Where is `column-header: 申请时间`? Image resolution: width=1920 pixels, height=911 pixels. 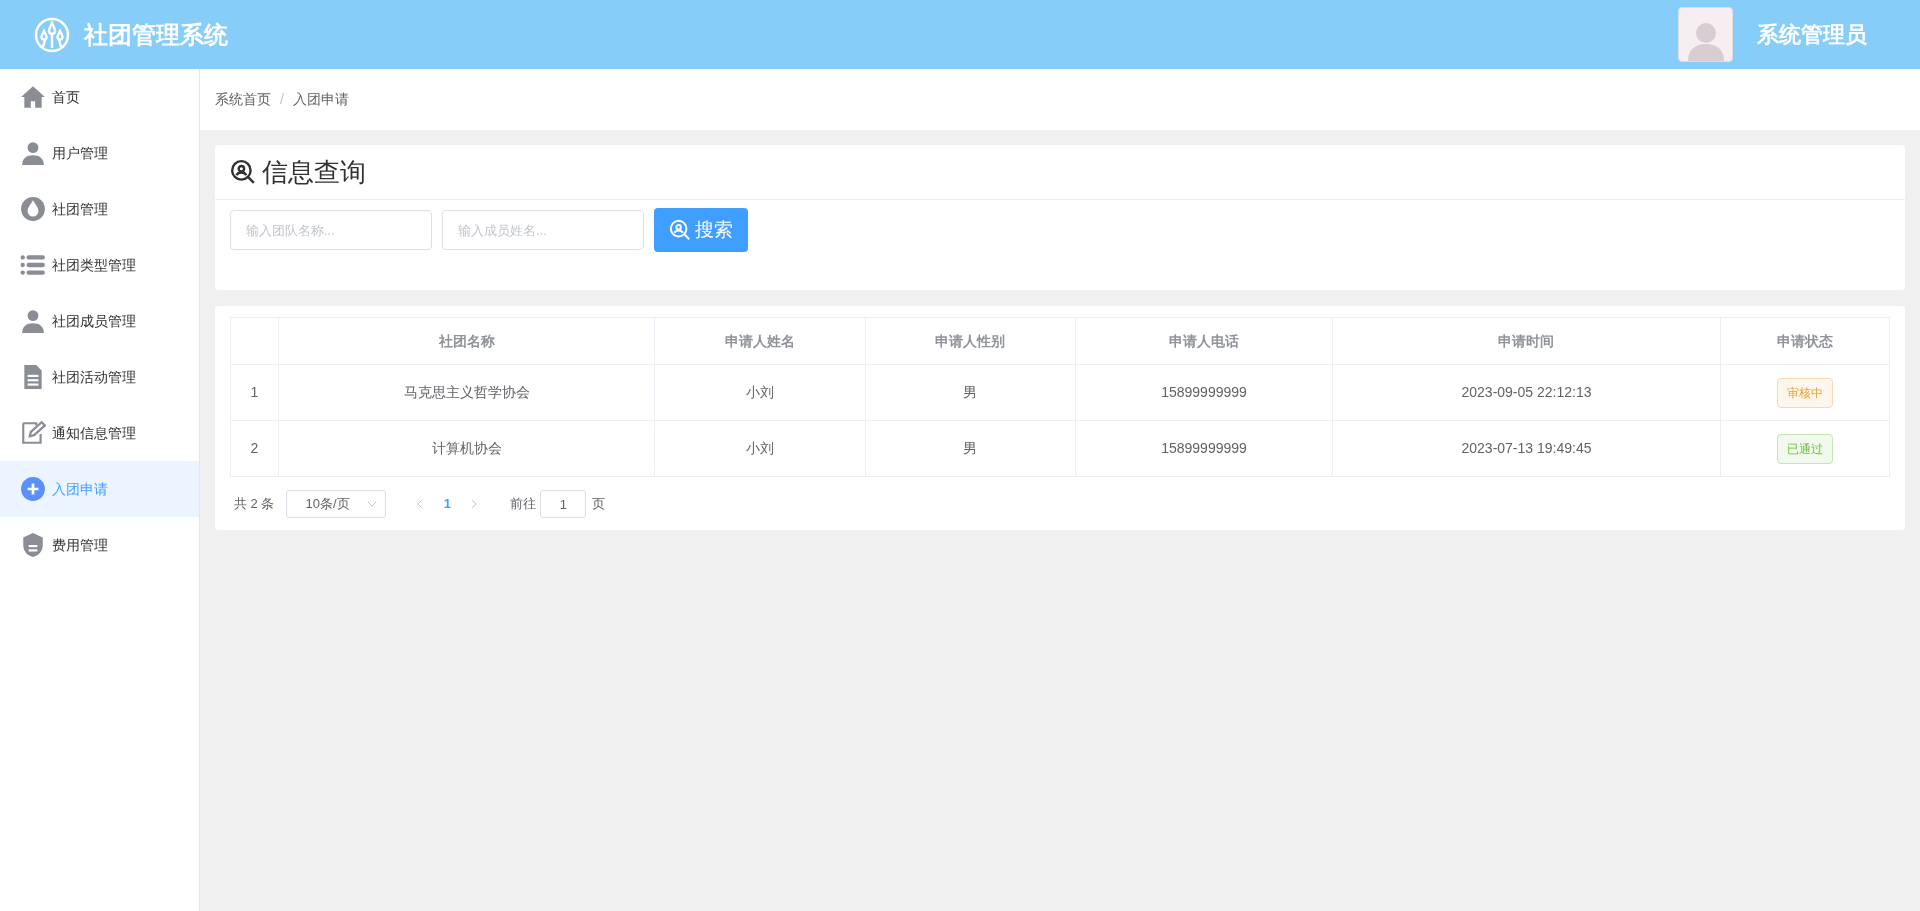 column-header: 申请时间 is located at coordinates (1526, 341).